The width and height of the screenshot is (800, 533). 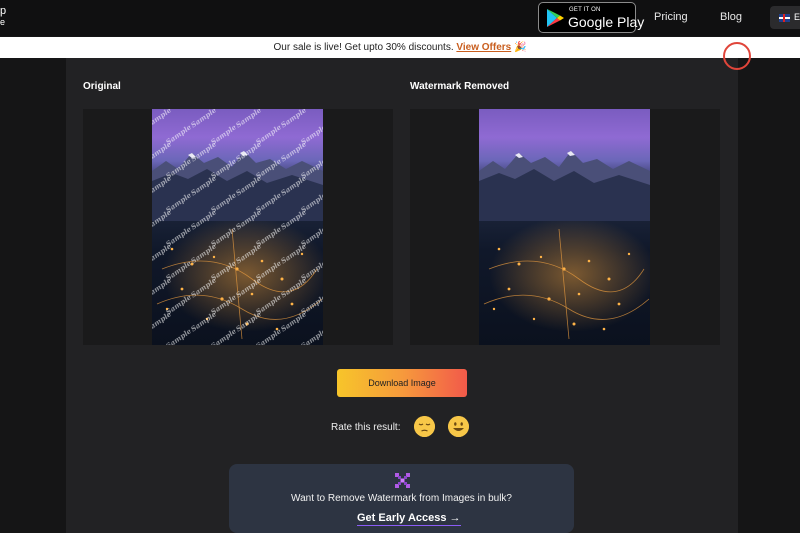 I want to click on watermark-removed-image, so click(x=564, y=227).